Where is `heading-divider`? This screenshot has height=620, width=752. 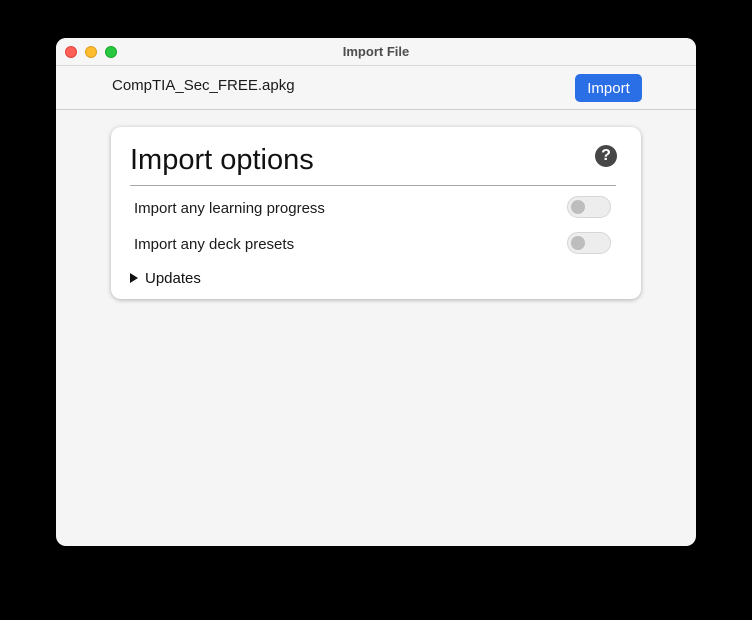 heading-divider is located at coordinates (373, 185).